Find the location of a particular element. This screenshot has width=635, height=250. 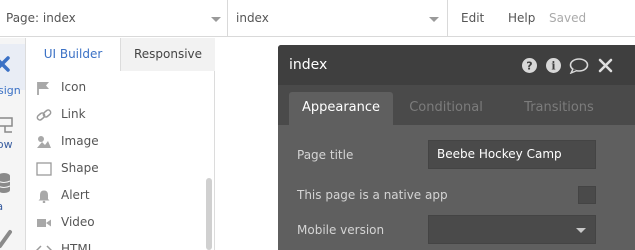

menu-edit: Edit is located at coordinates (472, 18).